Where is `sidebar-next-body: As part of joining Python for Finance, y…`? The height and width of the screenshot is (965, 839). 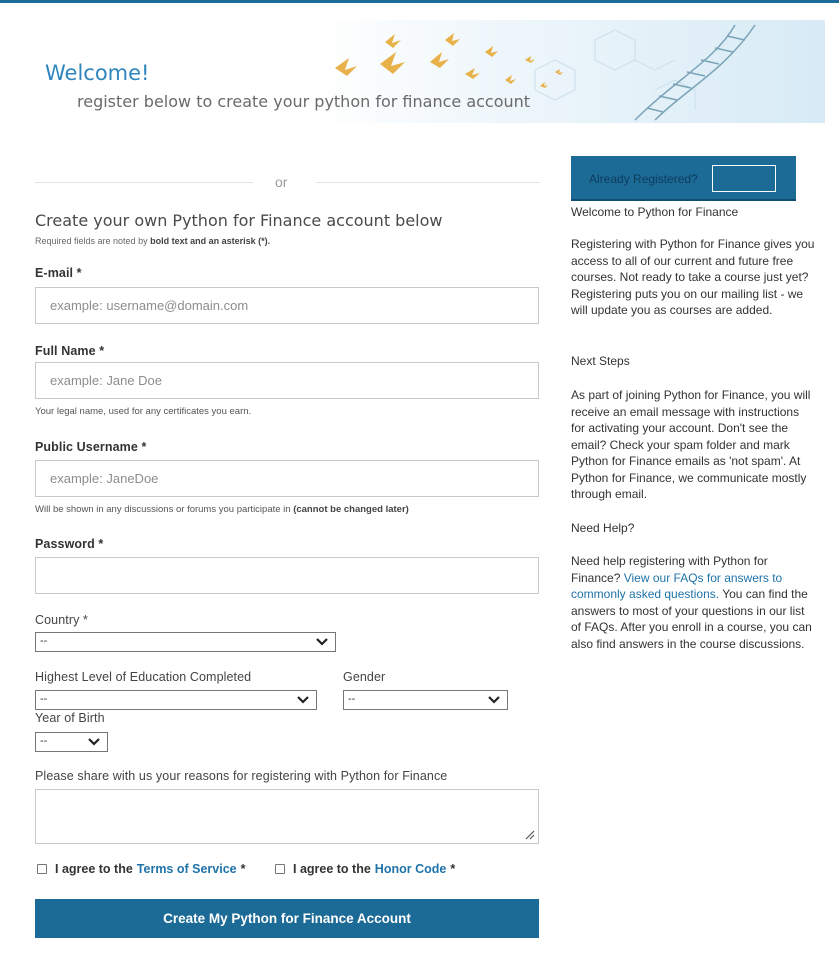 sidebar-next-body: As part of joining Python for Finance, y… is located at coordinates (691, 444).